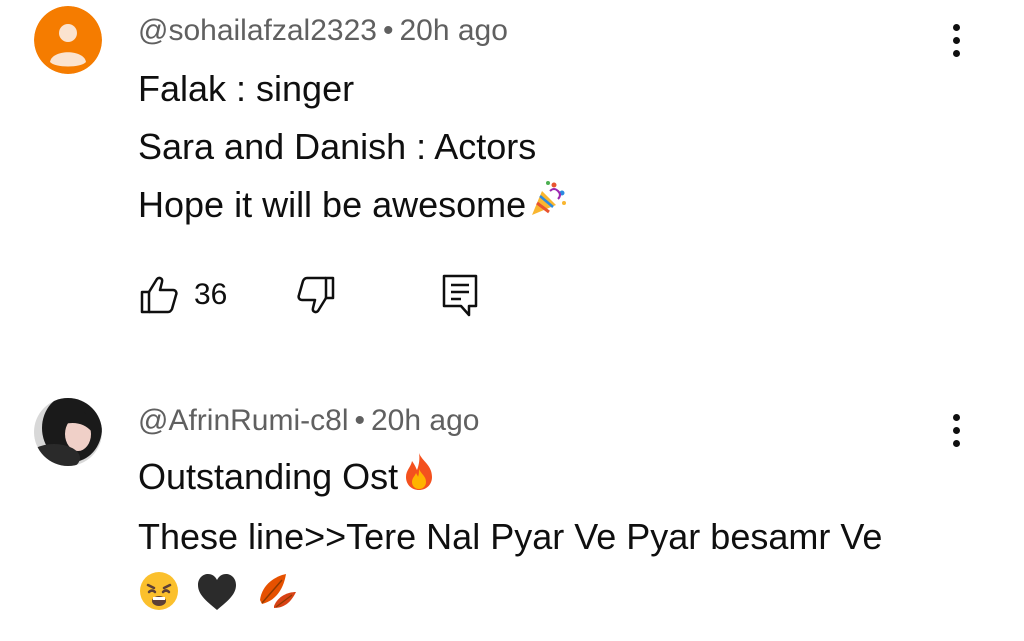 The width and height of the screenshot is (1024, 641). Describe the element at coordinates (243, 420) in the screenshot. I see `username: @AfrinRumi-c8l` at that location.